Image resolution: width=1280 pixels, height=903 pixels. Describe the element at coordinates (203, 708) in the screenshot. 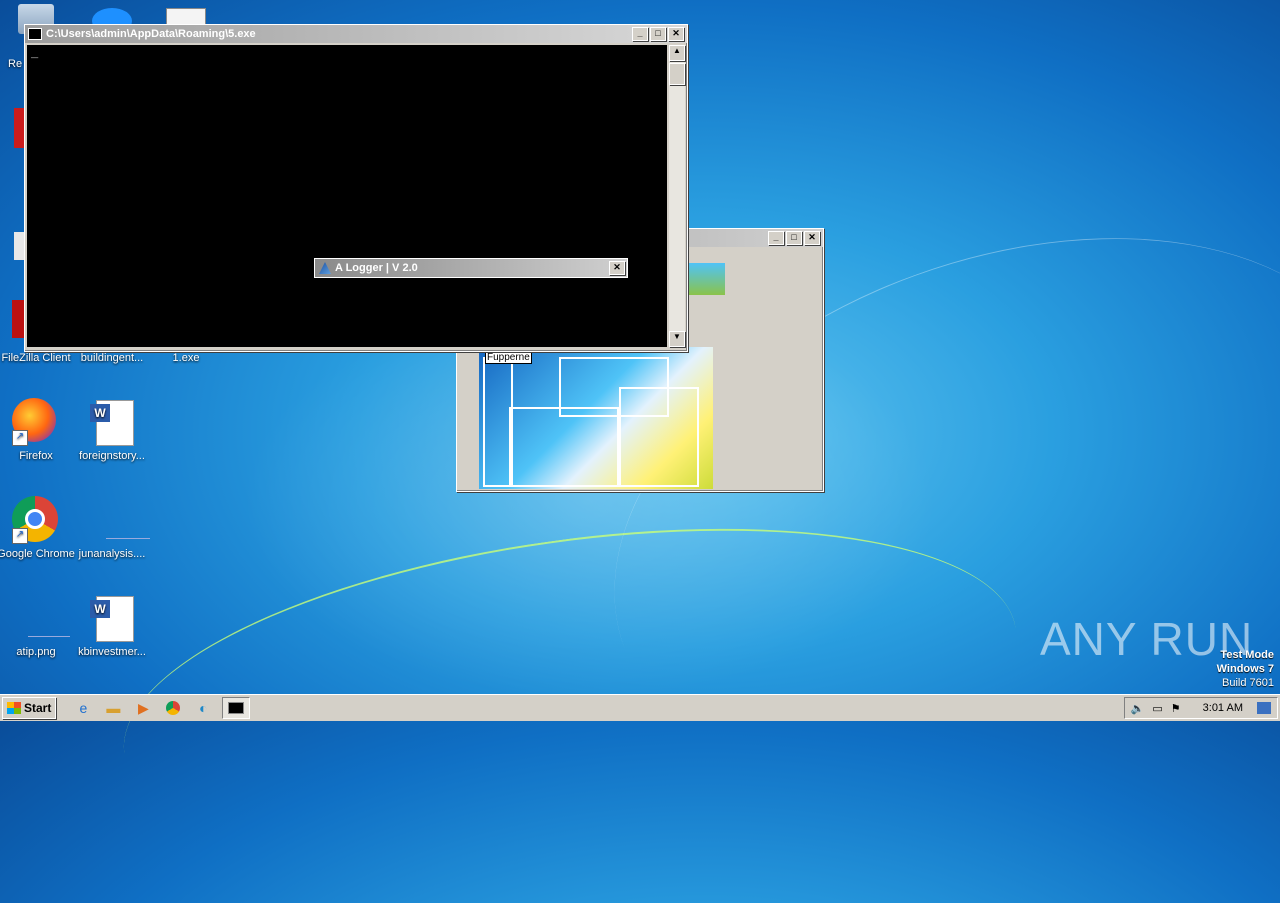

I see `edge-icon: ◐` at that location.